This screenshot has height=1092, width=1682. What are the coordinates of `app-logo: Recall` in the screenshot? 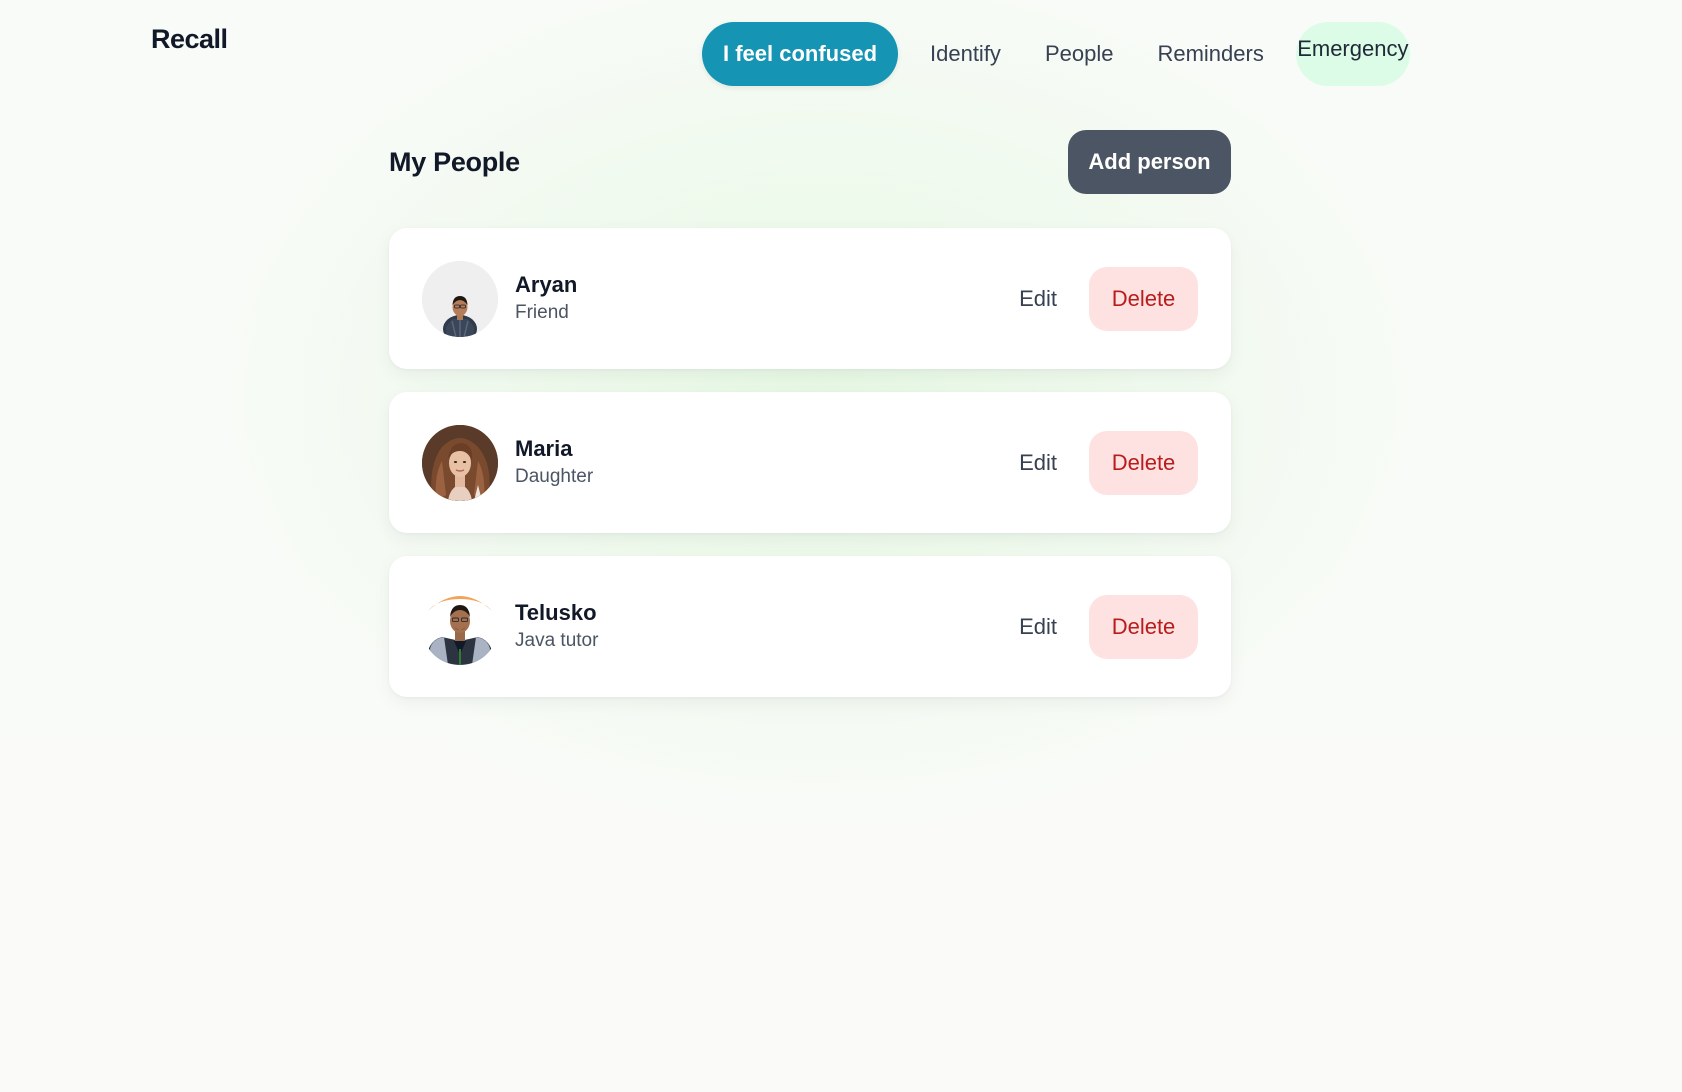 It's located at (189, 39).